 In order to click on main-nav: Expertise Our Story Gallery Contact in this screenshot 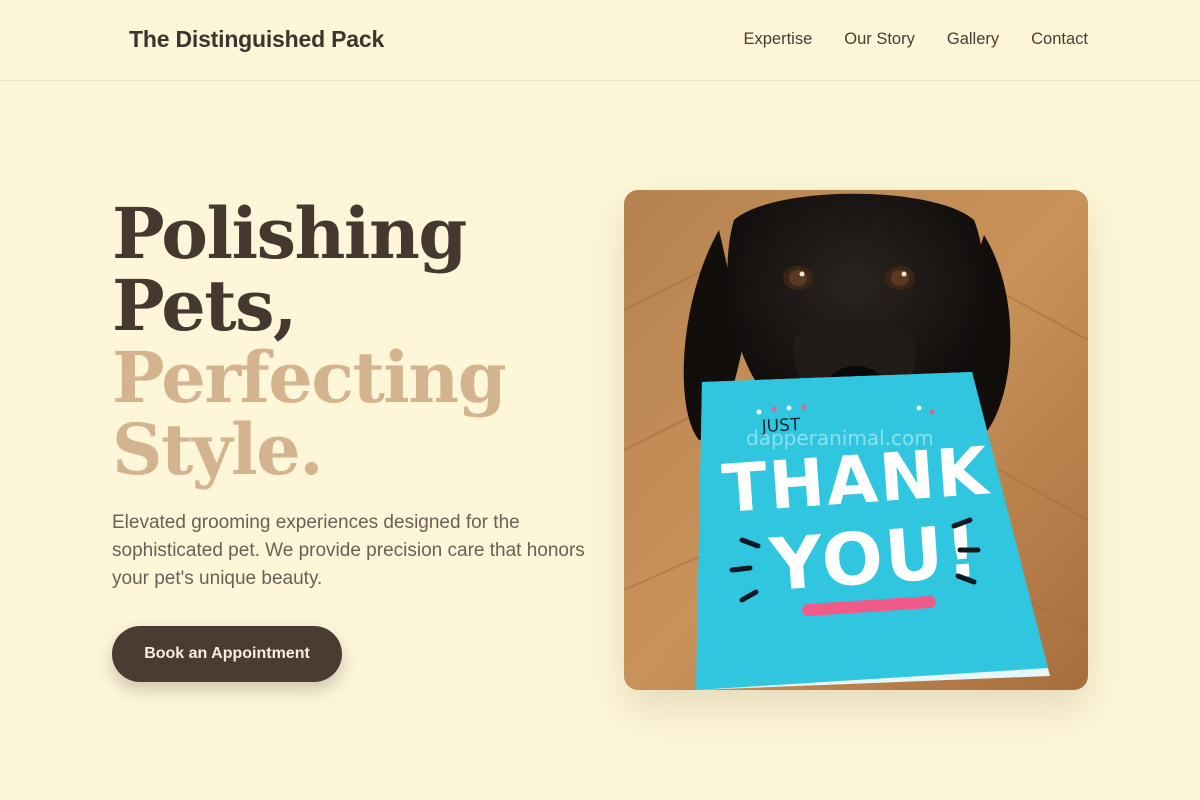, I will do `click(915, 39)`.